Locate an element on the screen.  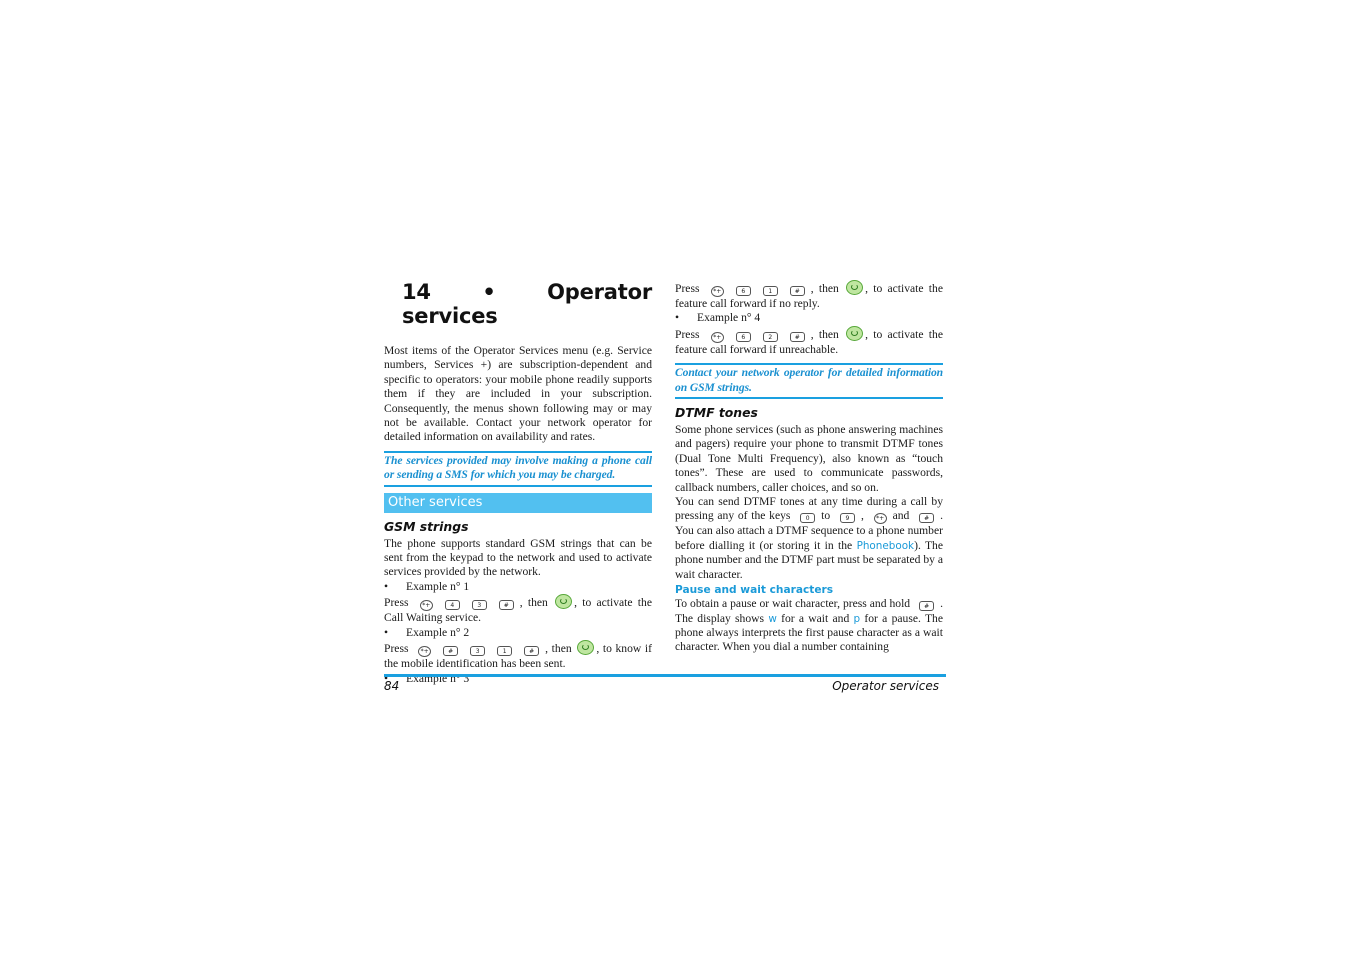
section-title-other-services: Other services is located at coordinates (518, 502).